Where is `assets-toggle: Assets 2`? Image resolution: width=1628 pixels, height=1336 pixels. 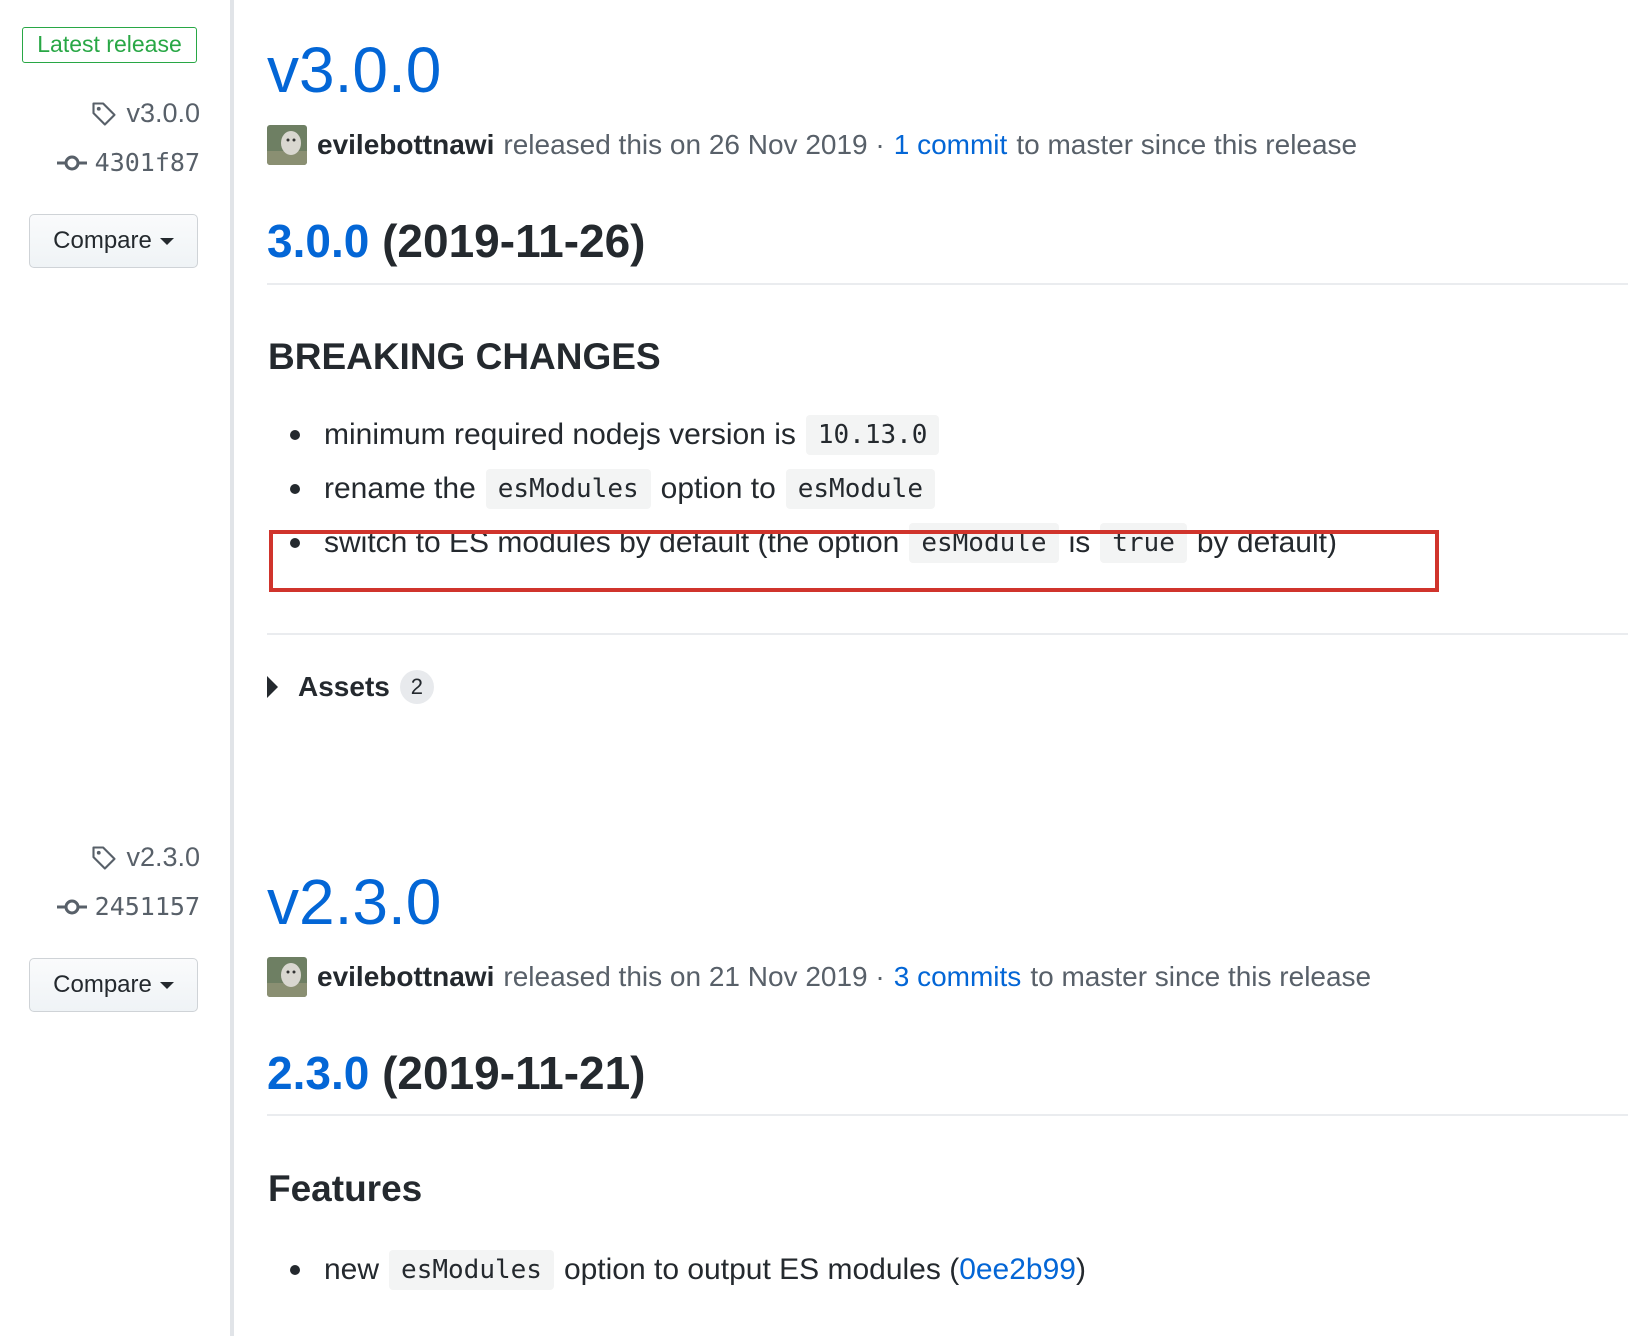 assets-toggle: Assets 2 is located at coordinates (350, 687).